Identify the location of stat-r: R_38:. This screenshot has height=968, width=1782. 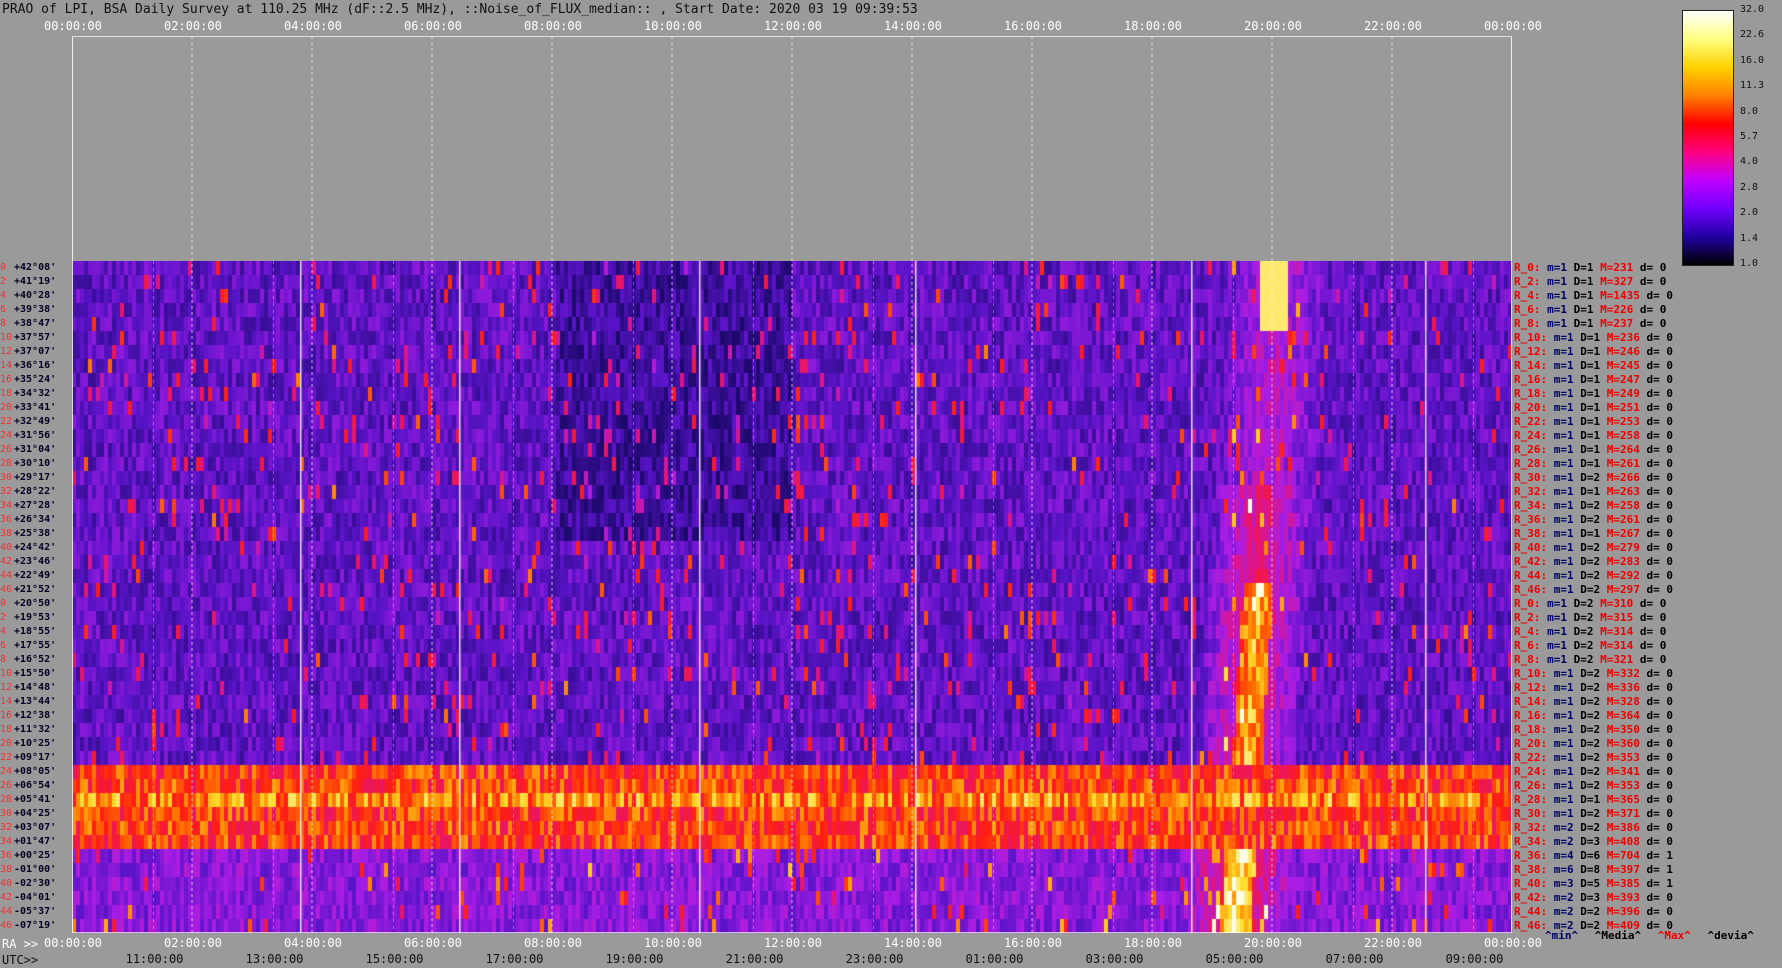
(1534, 869).